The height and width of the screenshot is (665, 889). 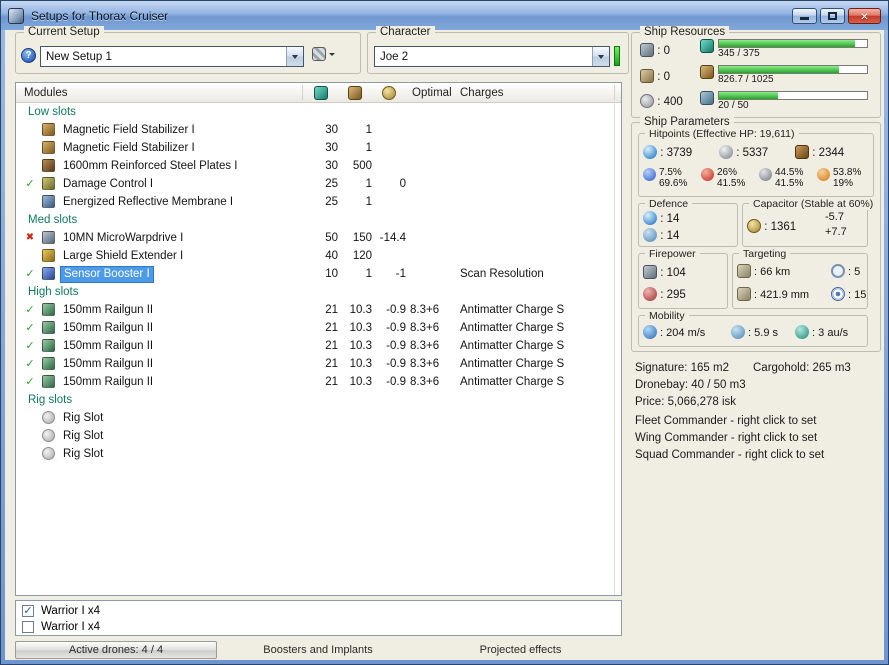 I want to click on character-combobox-arrow, so click(x=600, y=56).